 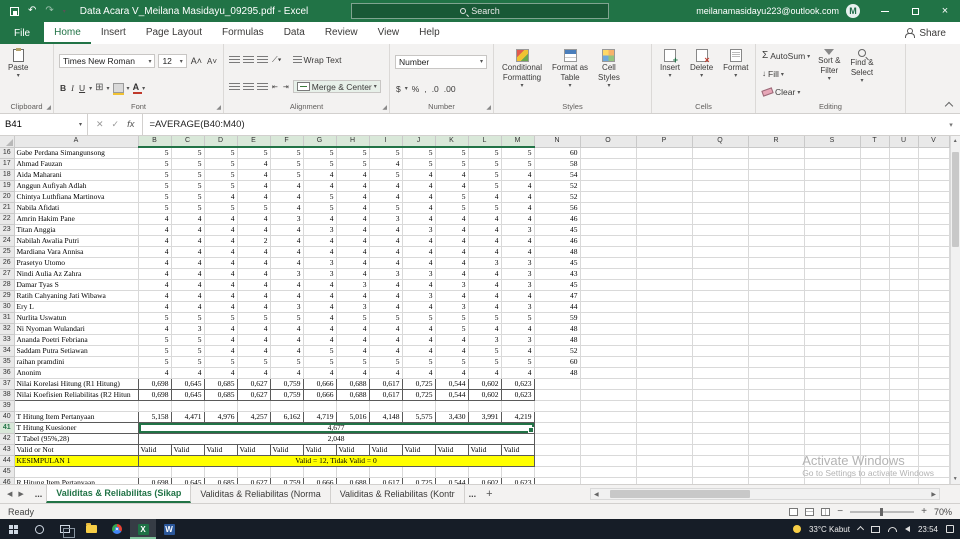 I want to click on cell-V30, so click(x=934, y=307).